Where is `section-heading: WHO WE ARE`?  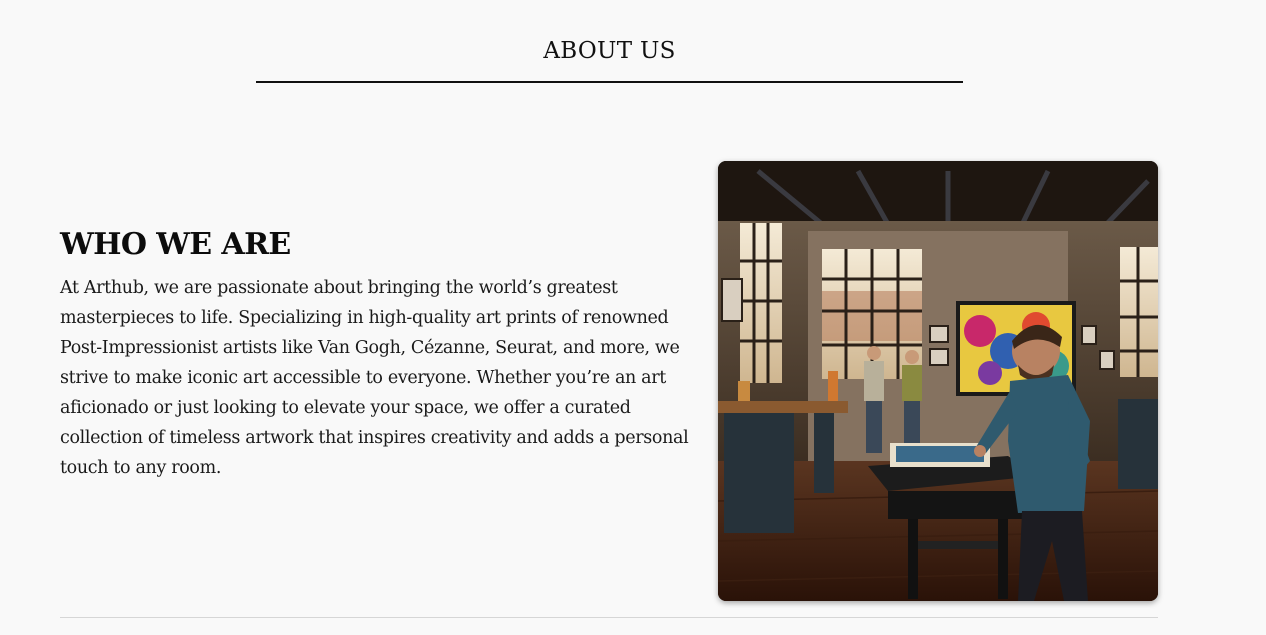
section-heading: WHO WE ARE is located at coordinates (175, 244).